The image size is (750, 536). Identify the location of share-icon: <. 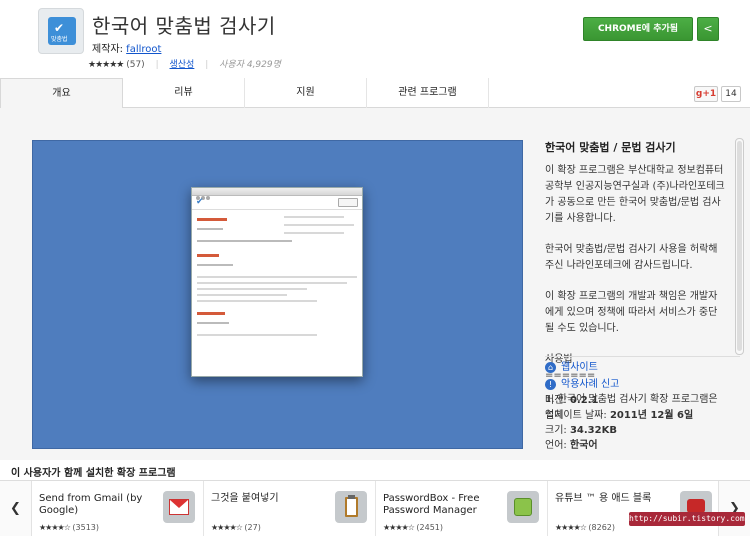
(708, 28).